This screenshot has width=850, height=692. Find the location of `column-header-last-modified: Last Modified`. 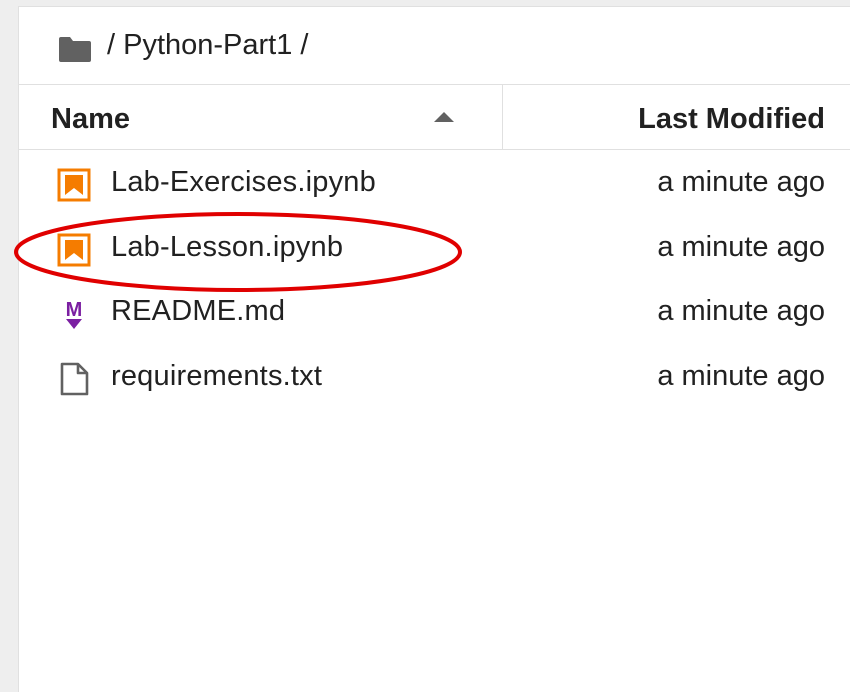

column-header-last-modified: Last Modified is located at coordinates (676, 117).